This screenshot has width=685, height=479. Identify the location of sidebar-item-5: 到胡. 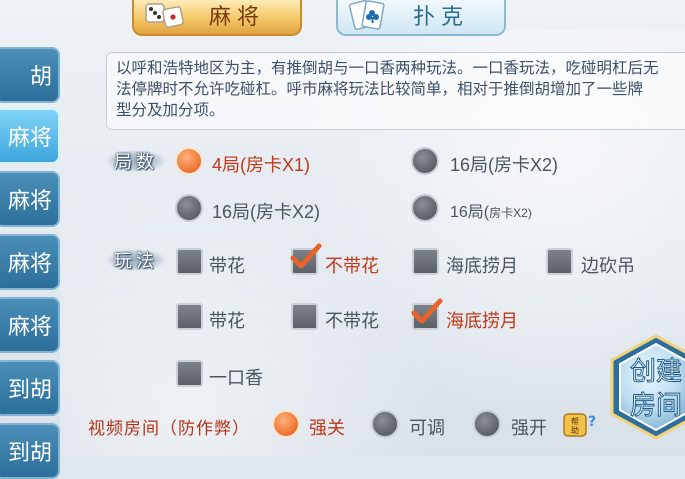
(30, 388).